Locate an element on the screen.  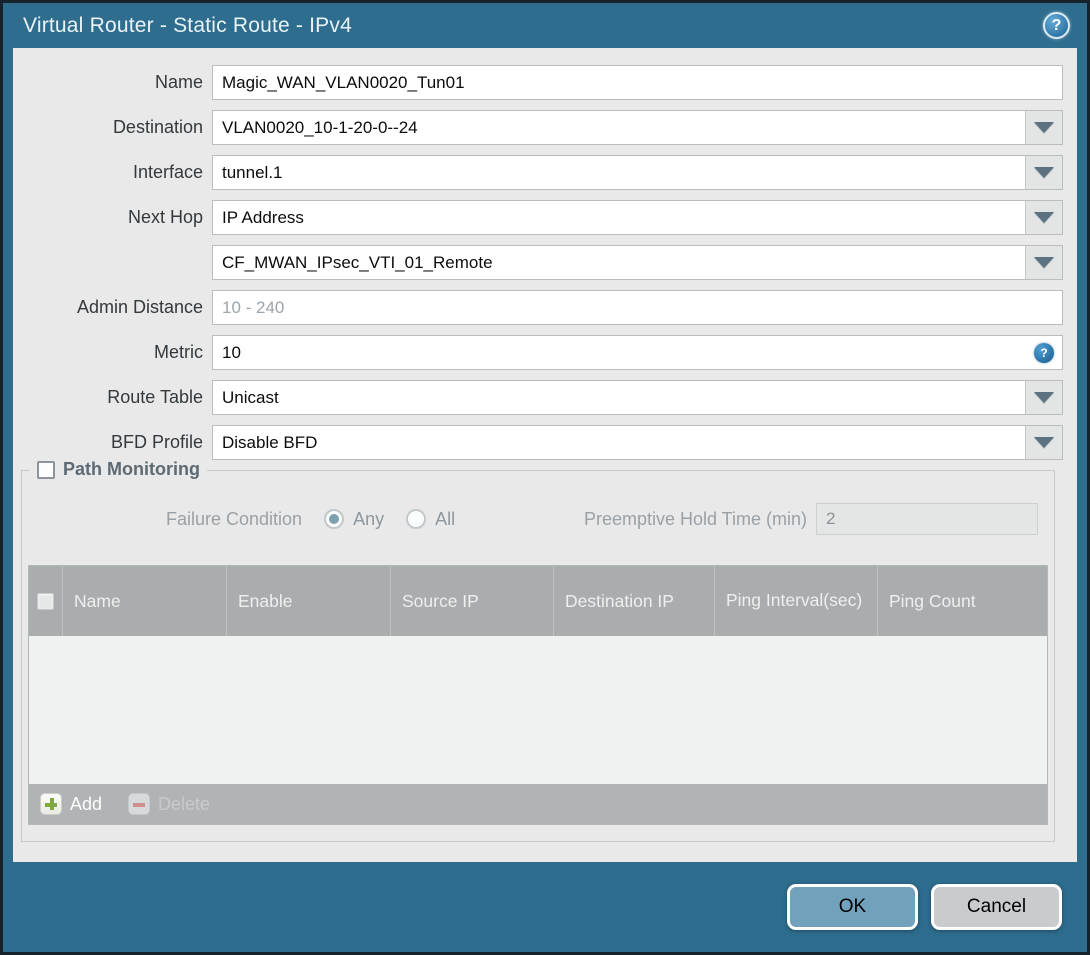
table-header-checkbox-cell is located at coordinates (46, 601).